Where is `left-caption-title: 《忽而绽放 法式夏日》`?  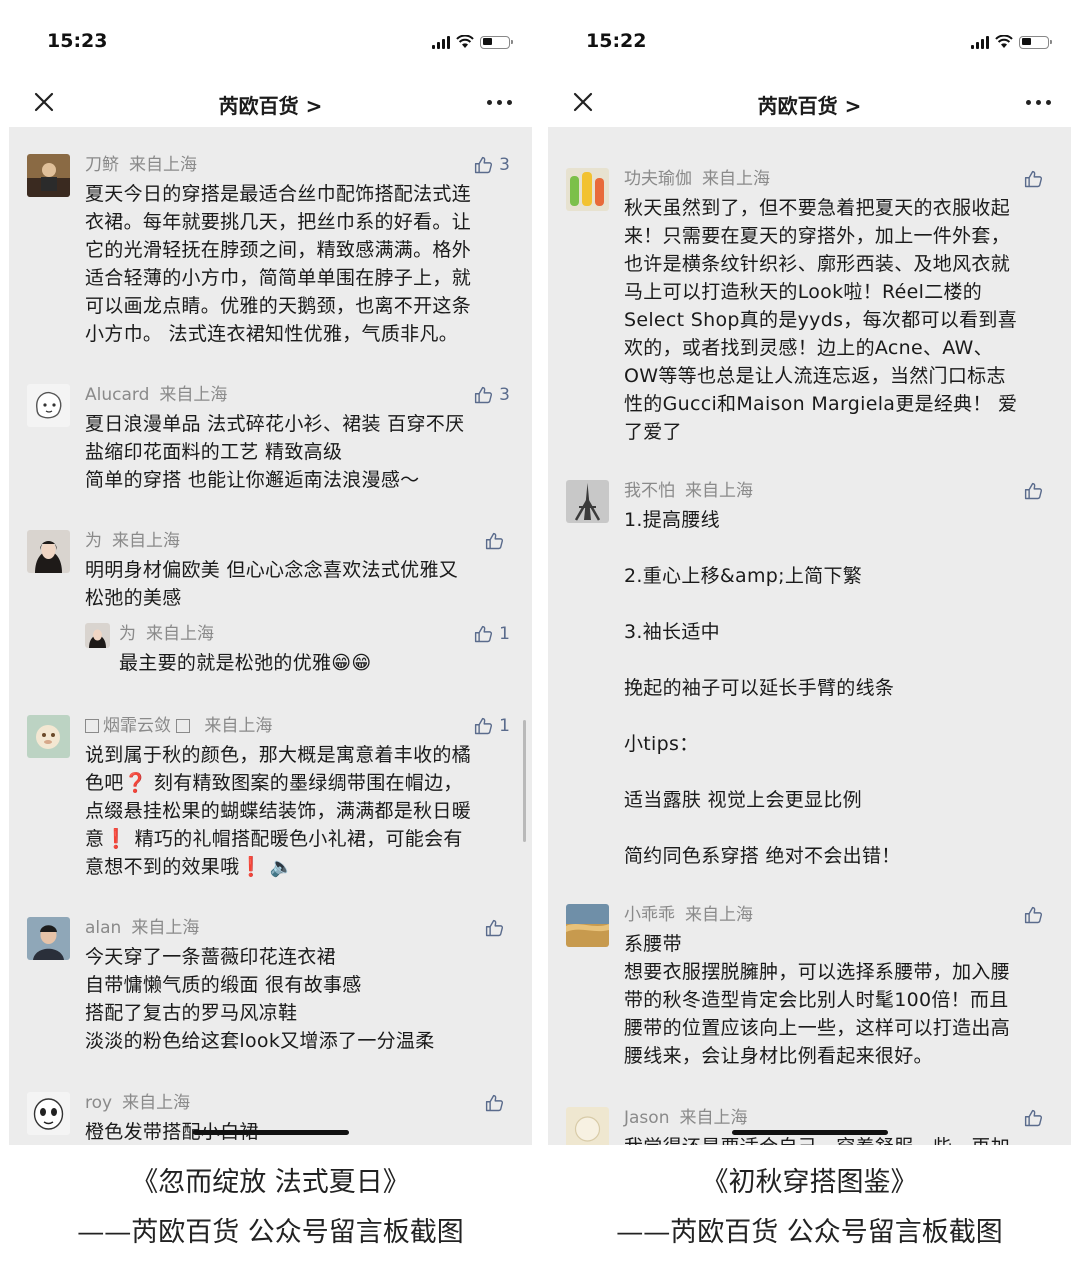
left-caption-title: 《忽而绽放 法式夏日》 is located at coordinates (270, 1182).